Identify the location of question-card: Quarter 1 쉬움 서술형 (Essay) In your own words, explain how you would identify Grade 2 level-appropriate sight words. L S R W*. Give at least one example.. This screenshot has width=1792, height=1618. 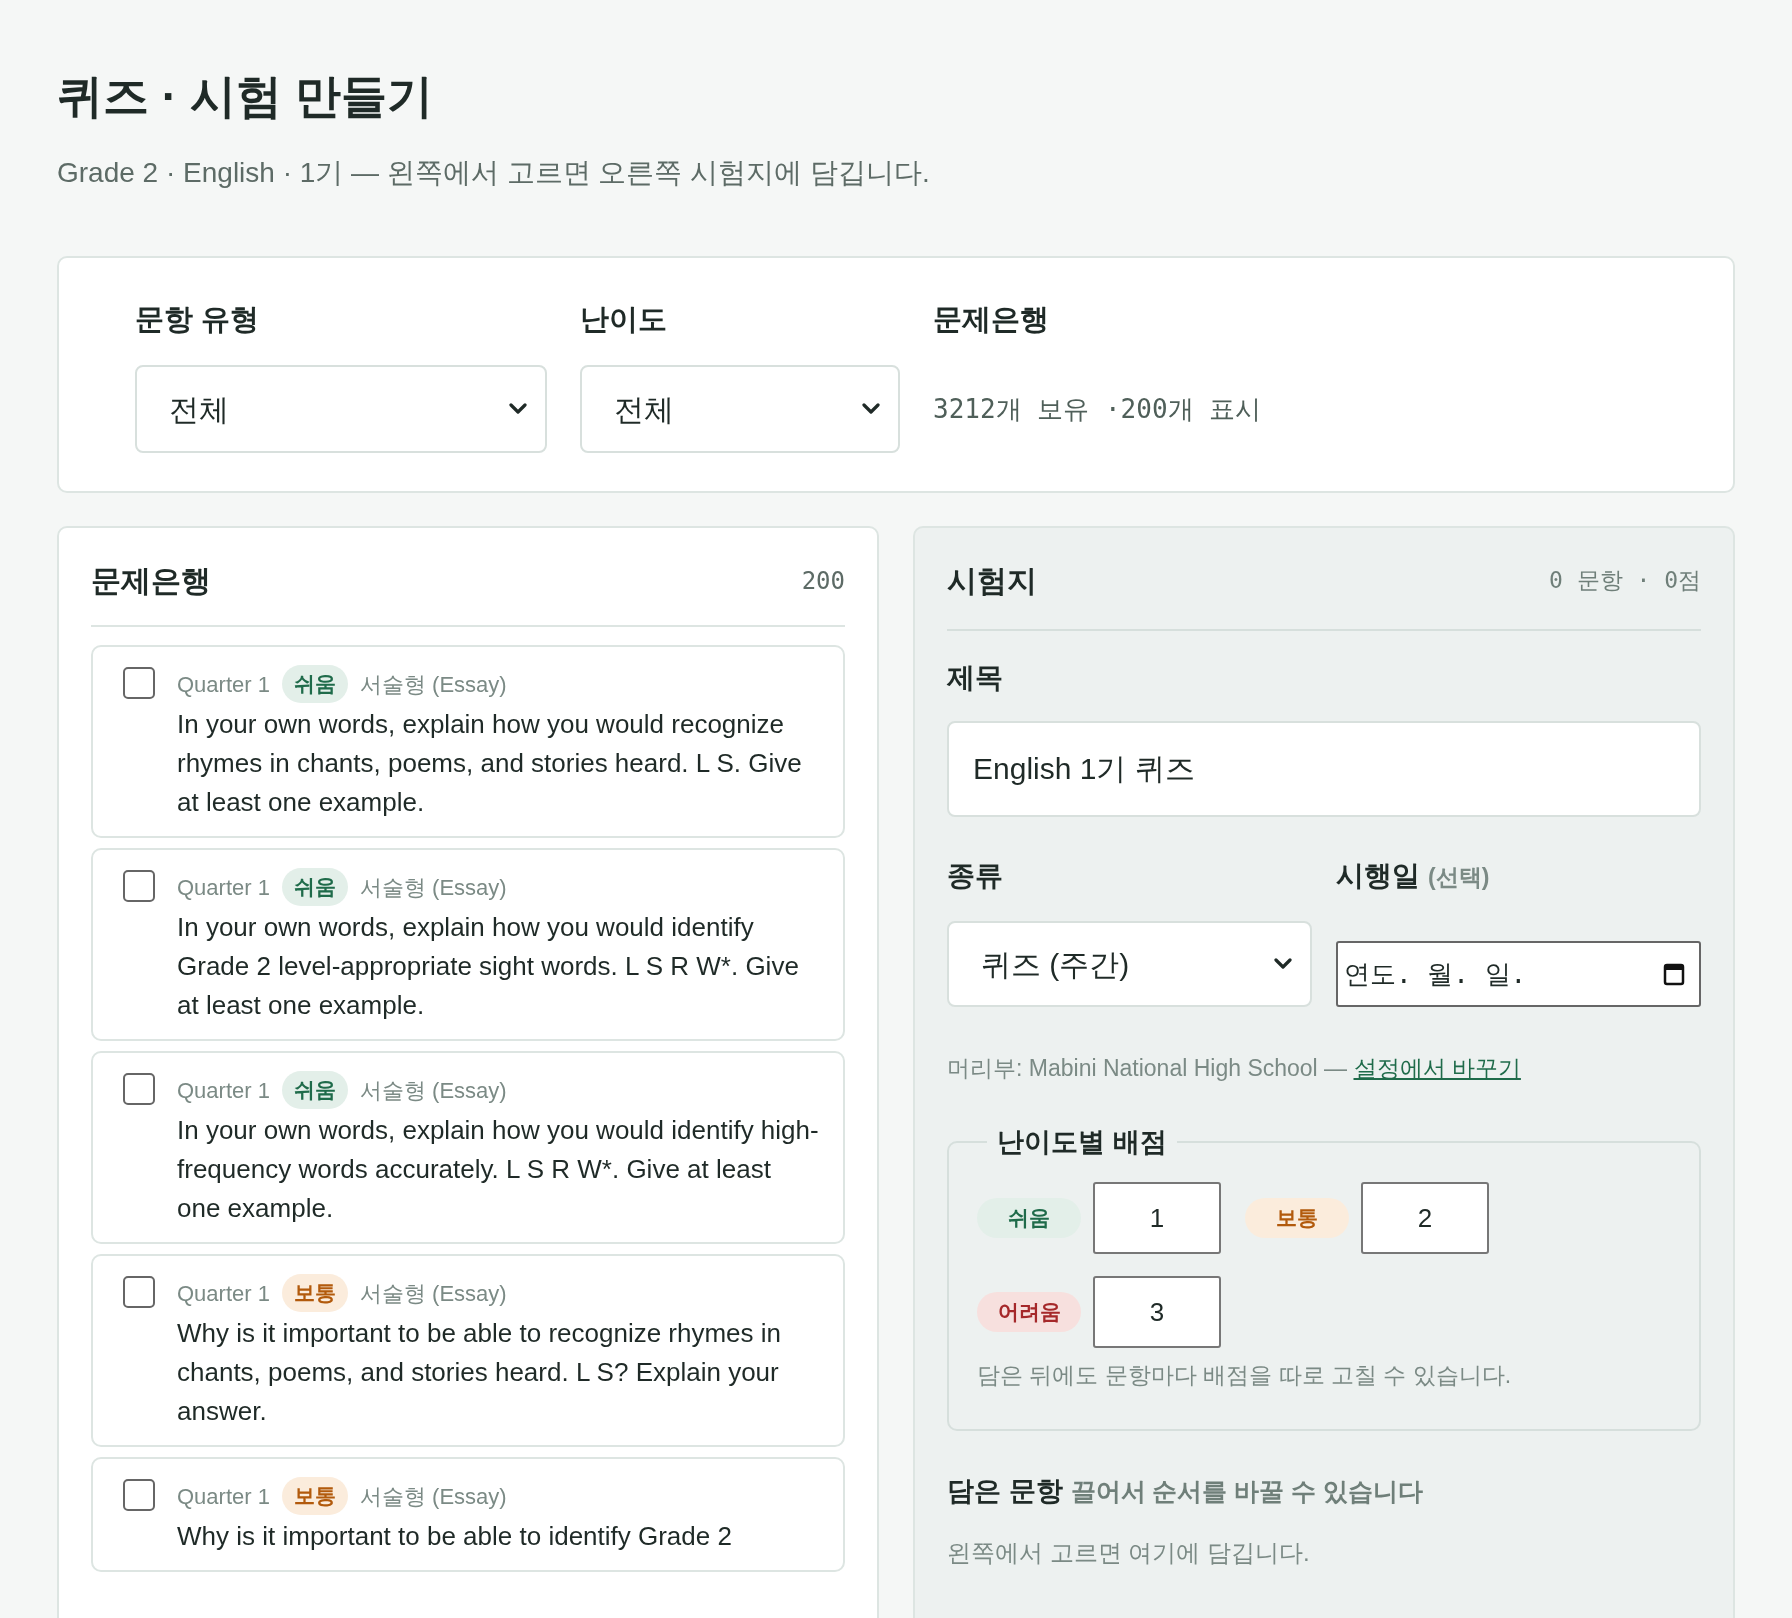
(468, 944).